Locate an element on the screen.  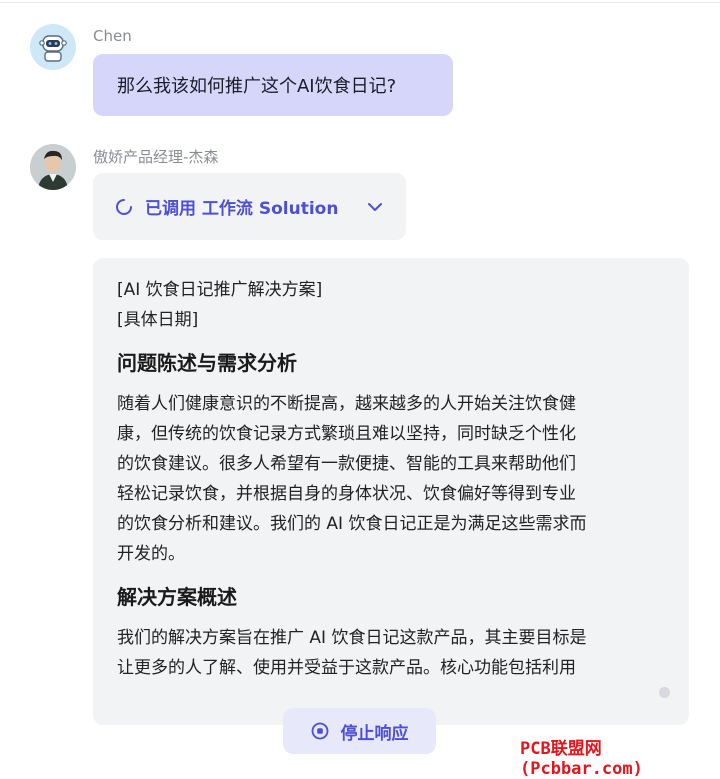
watermark-text: PCB联盟网 (Pcbbar.com) is located at coordinates (581, 759).